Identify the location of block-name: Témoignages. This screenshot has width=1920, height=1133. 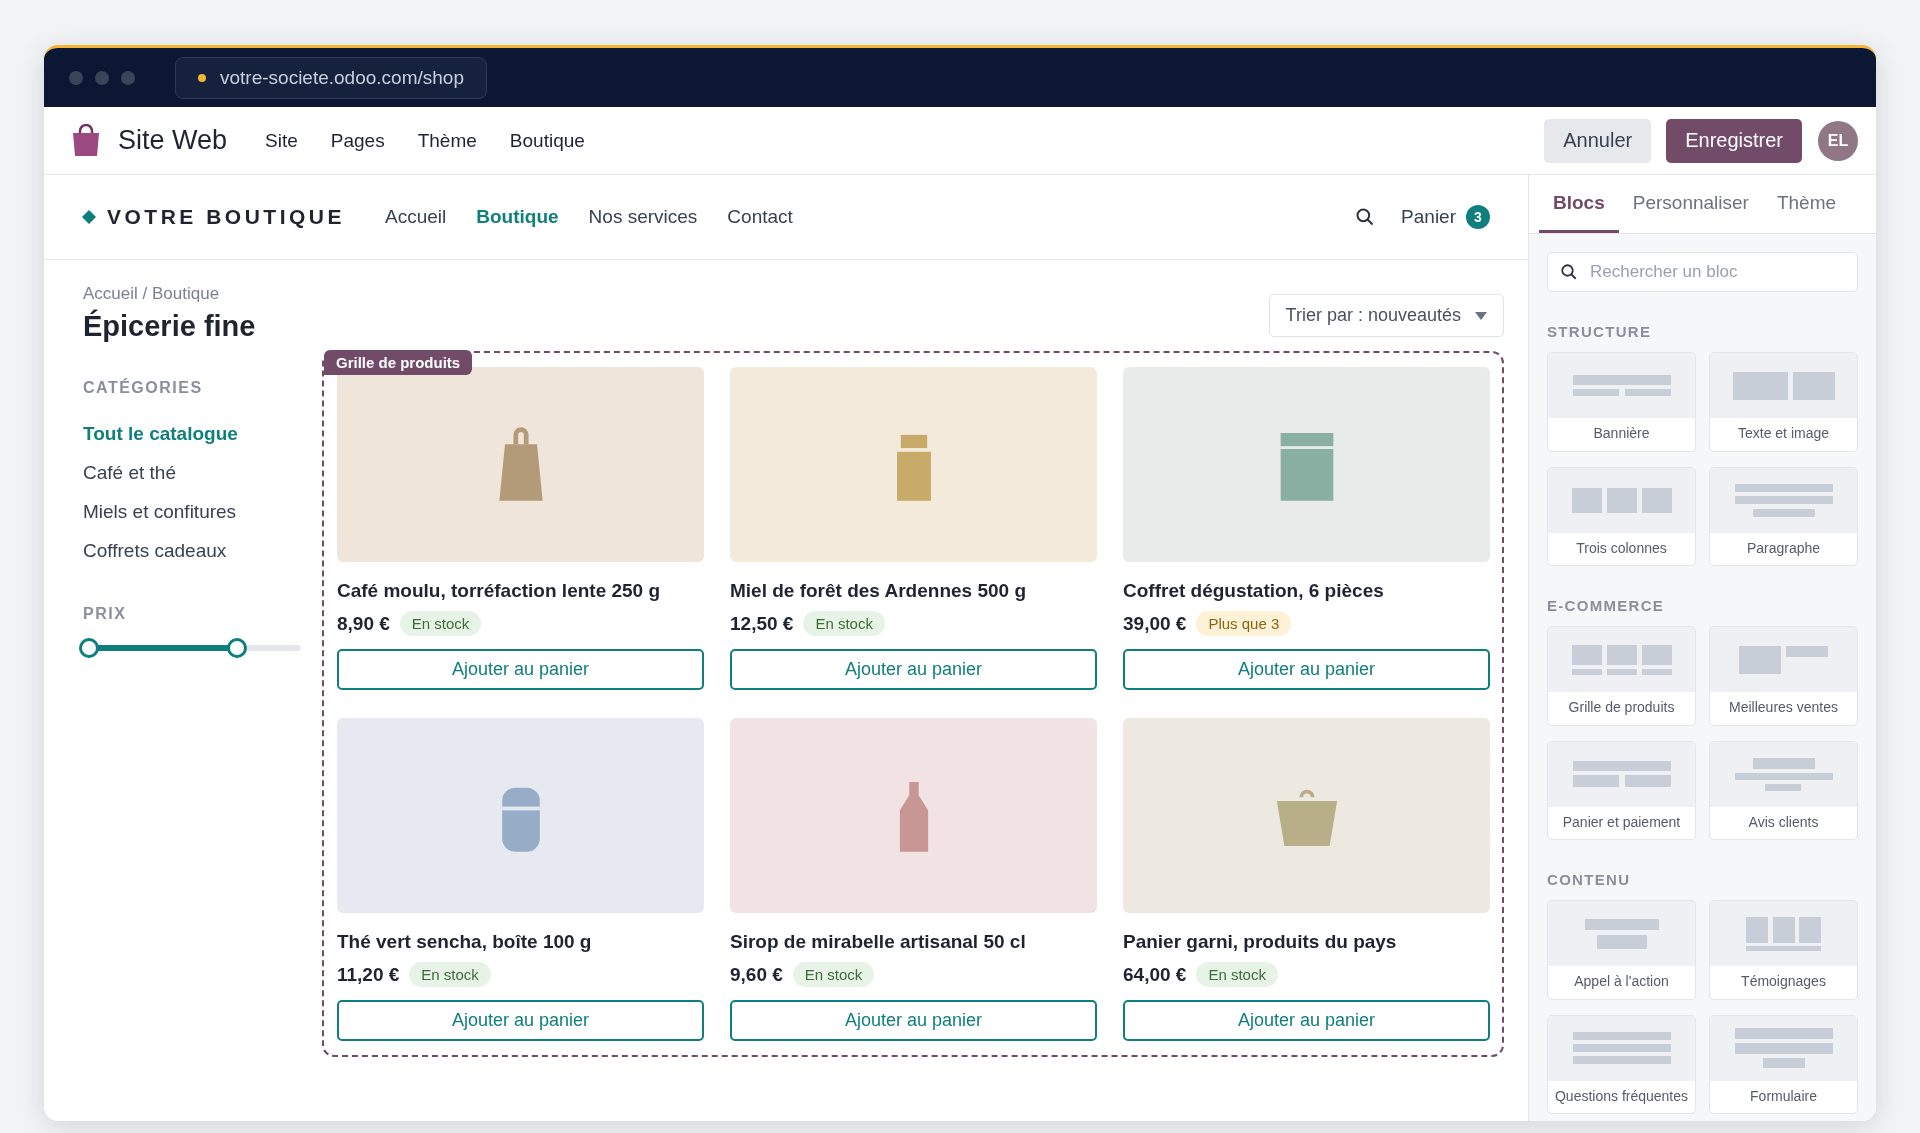
(1783, 981).